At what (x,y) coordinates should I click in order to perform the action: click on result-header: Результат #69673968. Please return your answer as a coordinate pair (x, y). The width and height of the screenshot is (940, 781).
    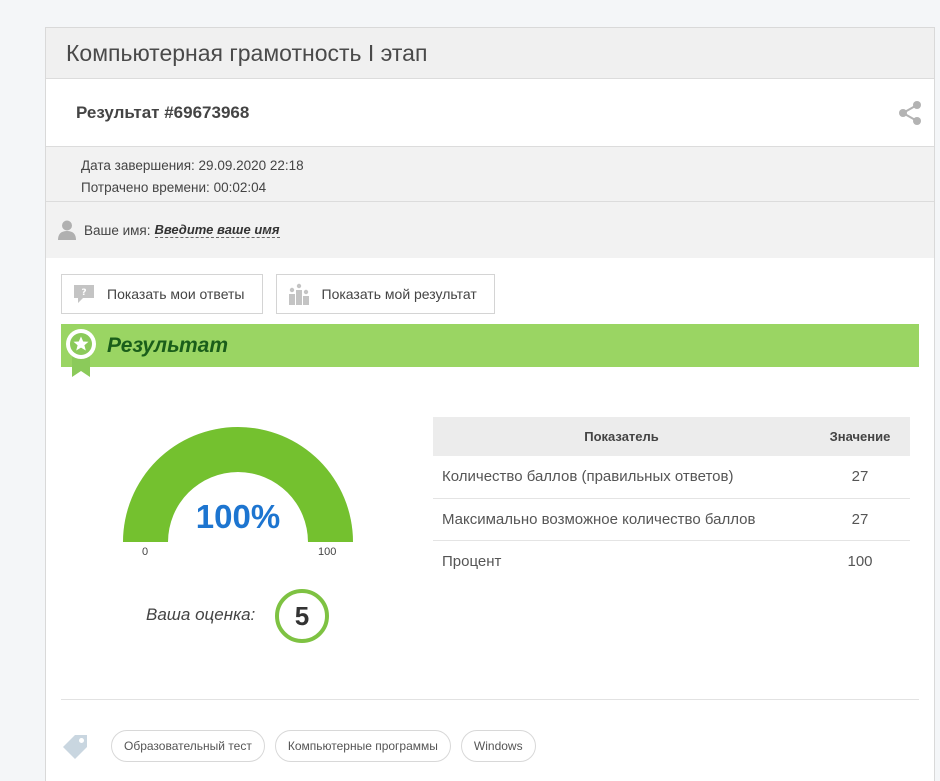
    Looking at the image, I should click on (490, 113).